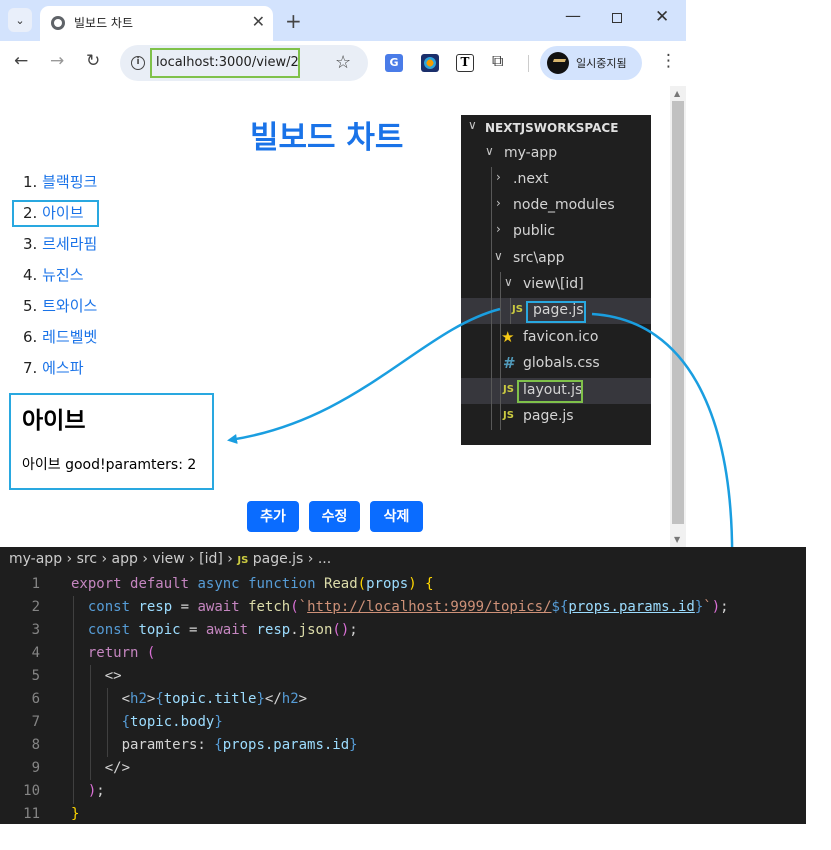  I want to click on code-line: 10 );, so click(403, 791).